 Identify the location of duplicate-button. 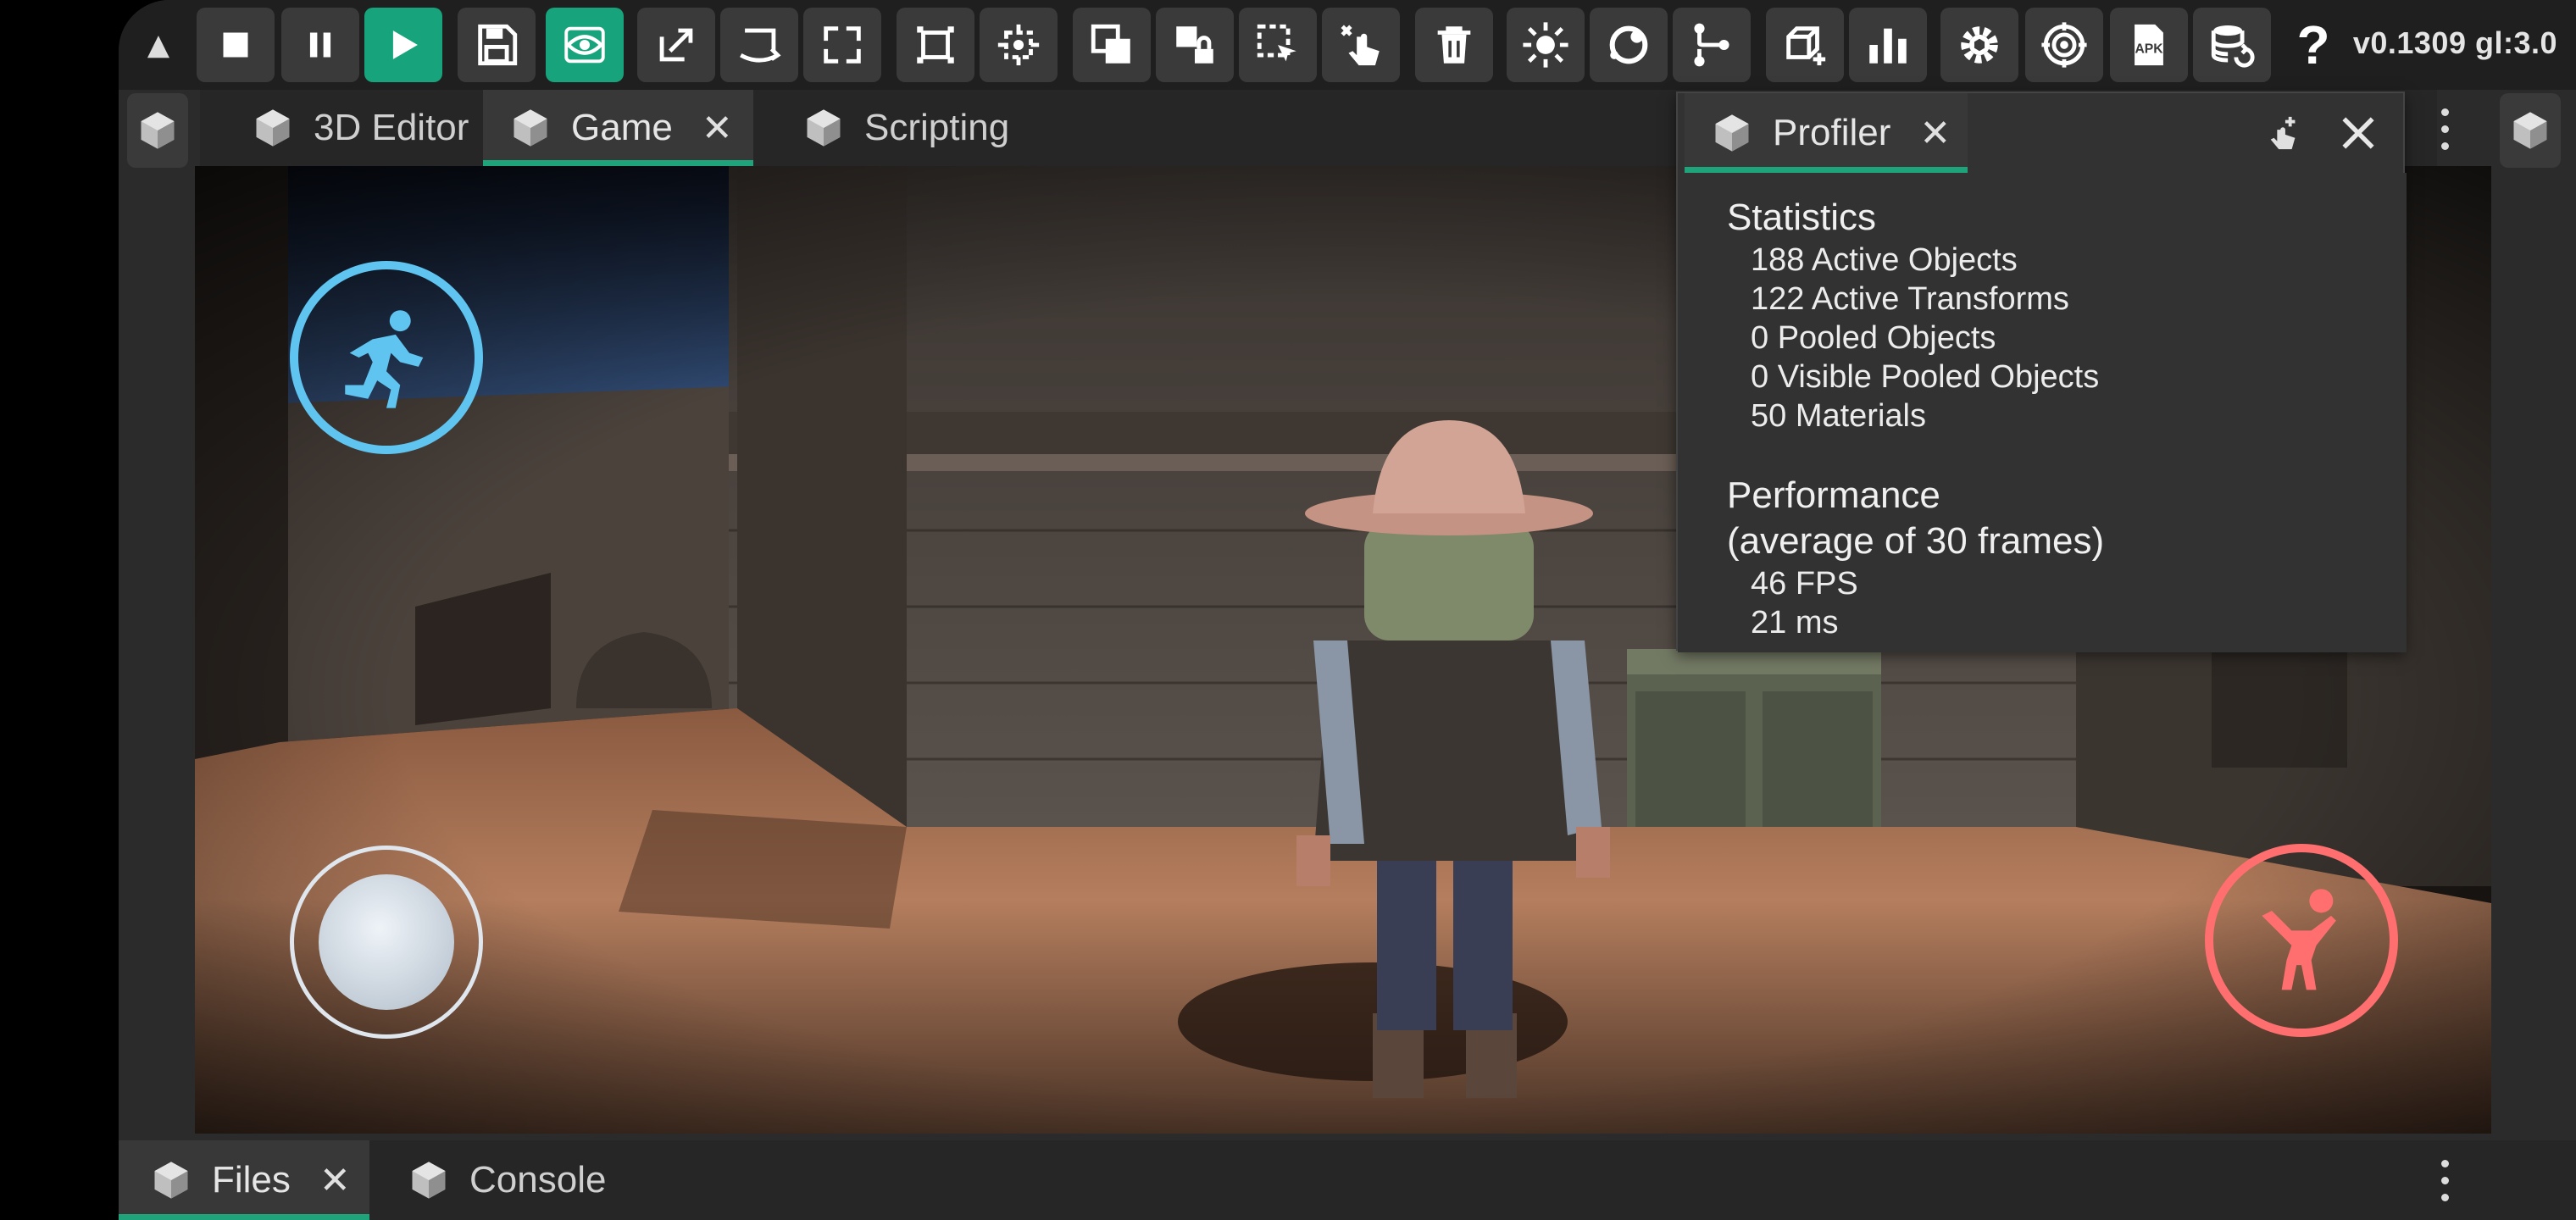
(1112, 45).